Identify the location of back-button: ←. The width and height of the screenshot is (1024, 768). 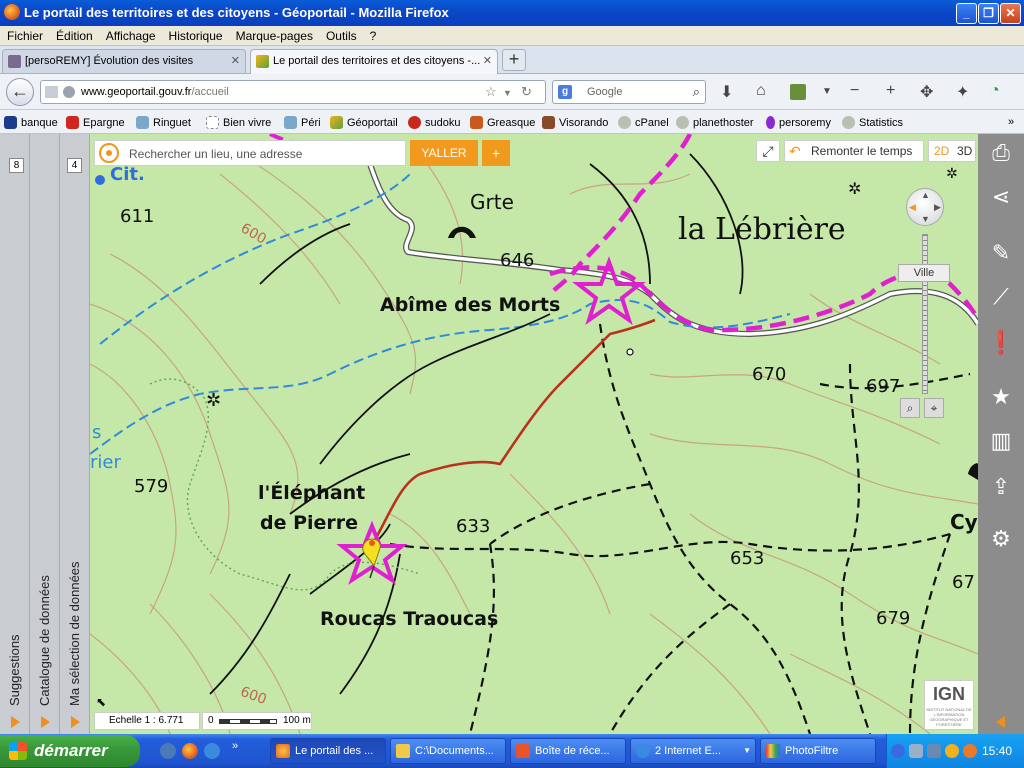
(20, 92).